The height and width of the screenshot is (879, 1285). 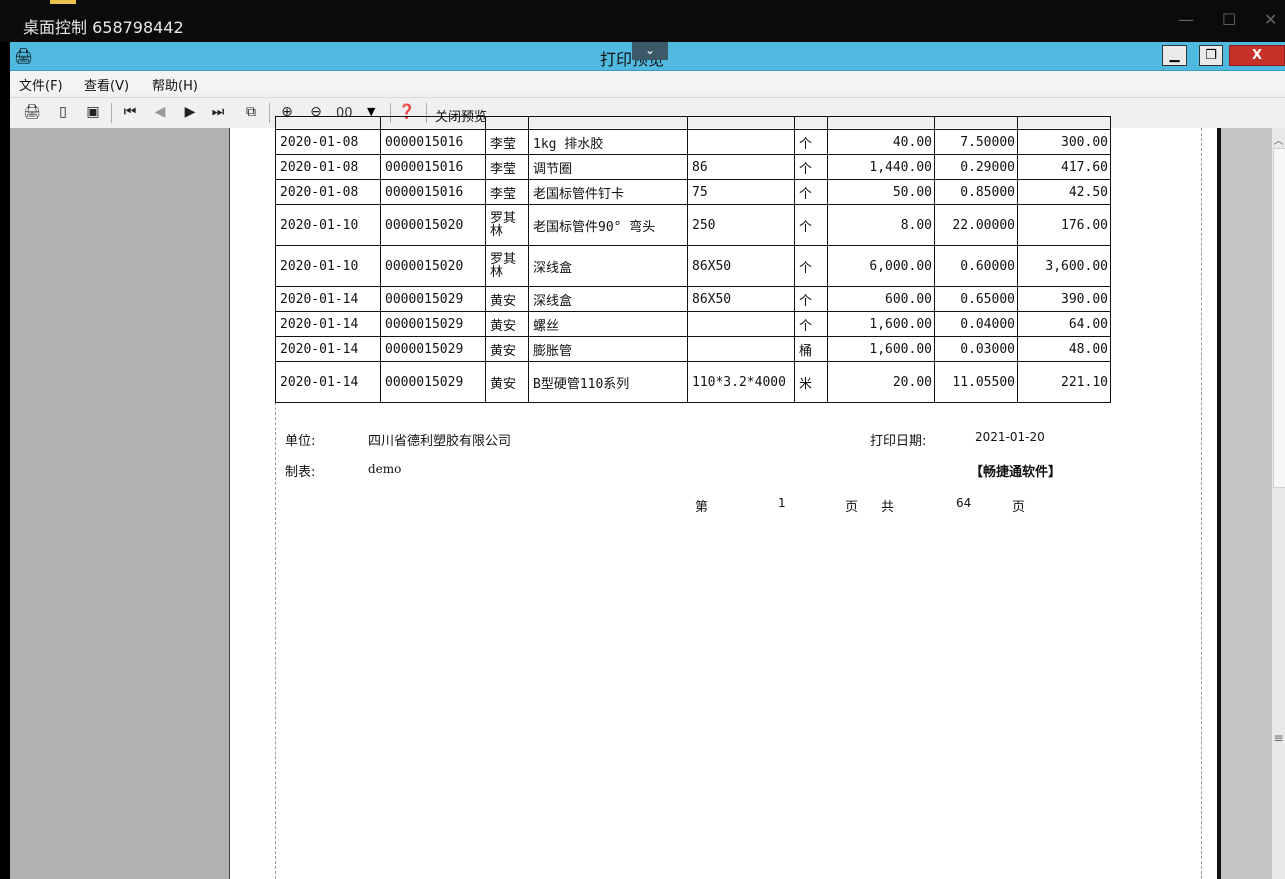 I want to click on menu-help: 帮助(H), so click(x=175, y=84).